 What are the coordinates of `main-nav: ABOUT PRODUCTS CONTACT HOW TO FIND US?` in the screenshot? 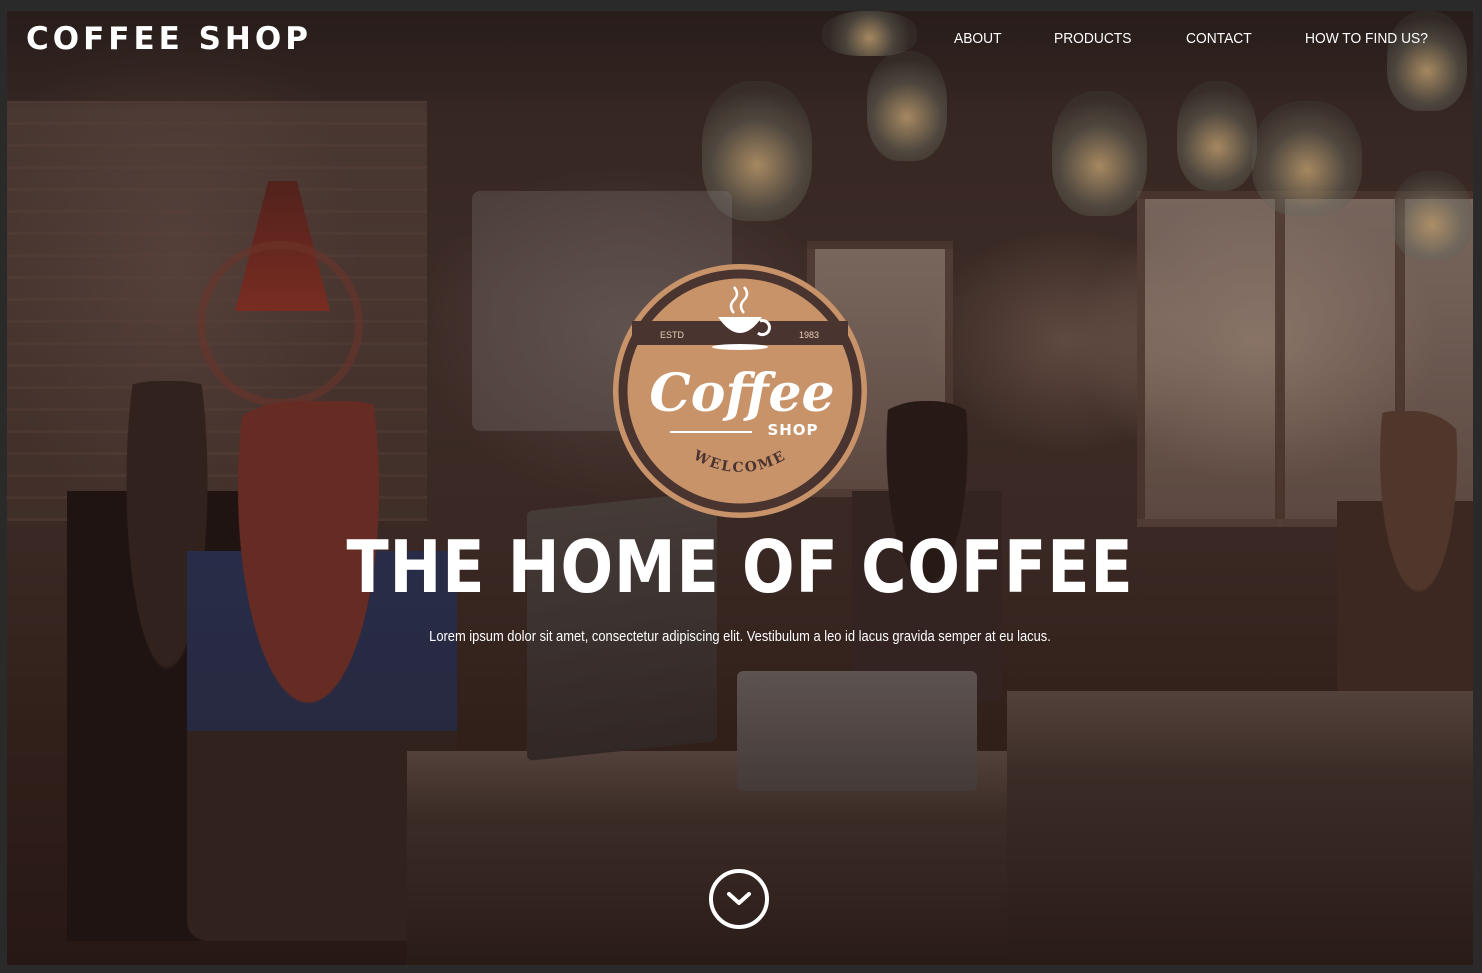 It's located at (1196, 38).